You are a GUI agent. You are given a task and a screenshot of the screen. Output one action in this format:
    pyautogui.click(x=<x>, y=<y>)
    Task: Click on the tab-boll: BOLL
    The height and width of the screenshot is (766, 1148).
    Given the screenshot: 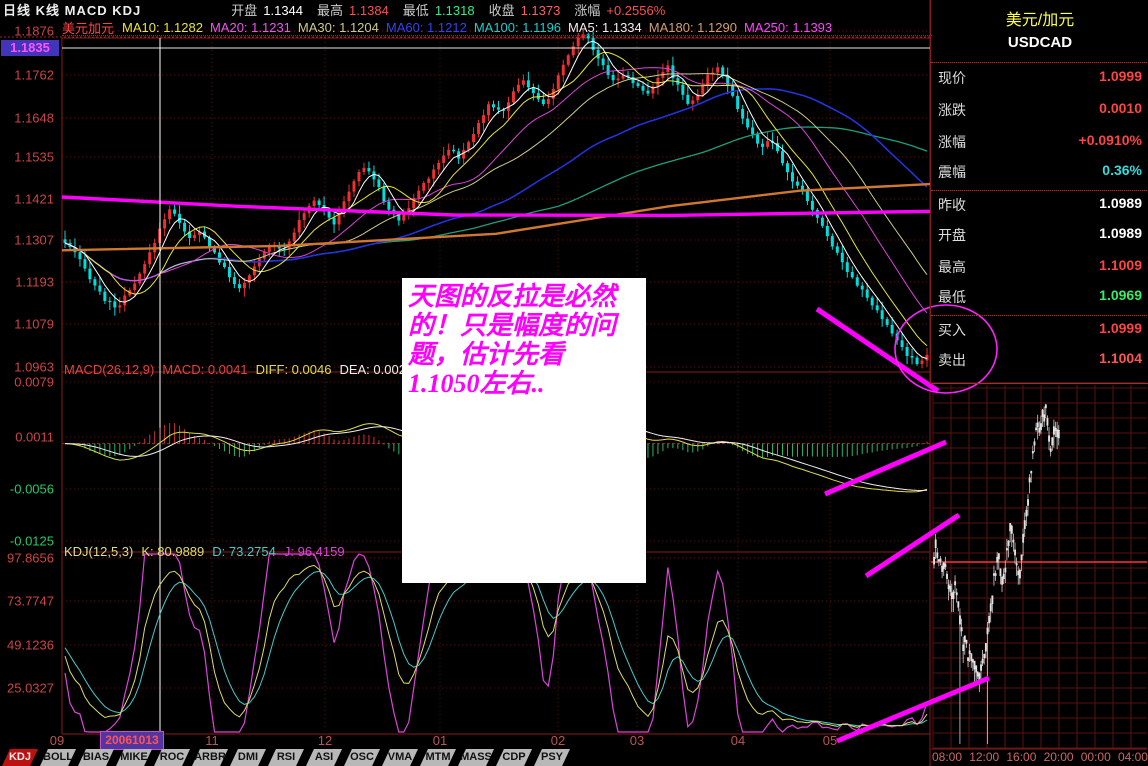 What is the action you would take?
    pyautogui.click(x=58, y=757)
    